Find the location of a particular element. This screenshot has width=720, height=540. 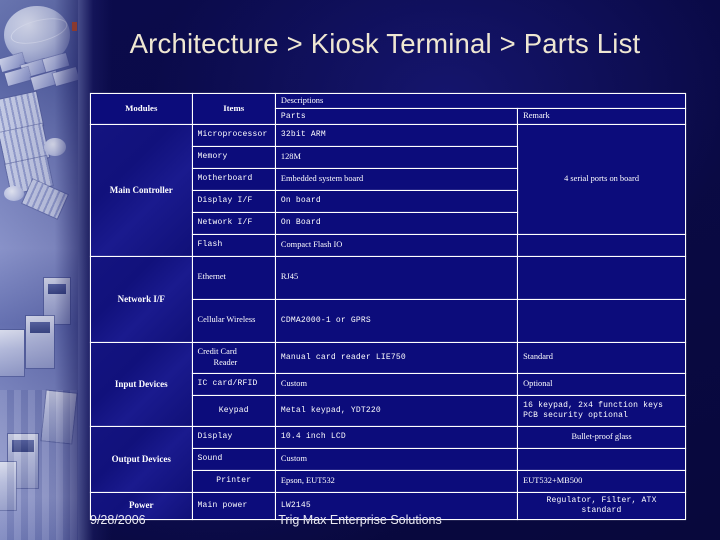

parts-network-if: On Board is located at coordinates (396, 223).